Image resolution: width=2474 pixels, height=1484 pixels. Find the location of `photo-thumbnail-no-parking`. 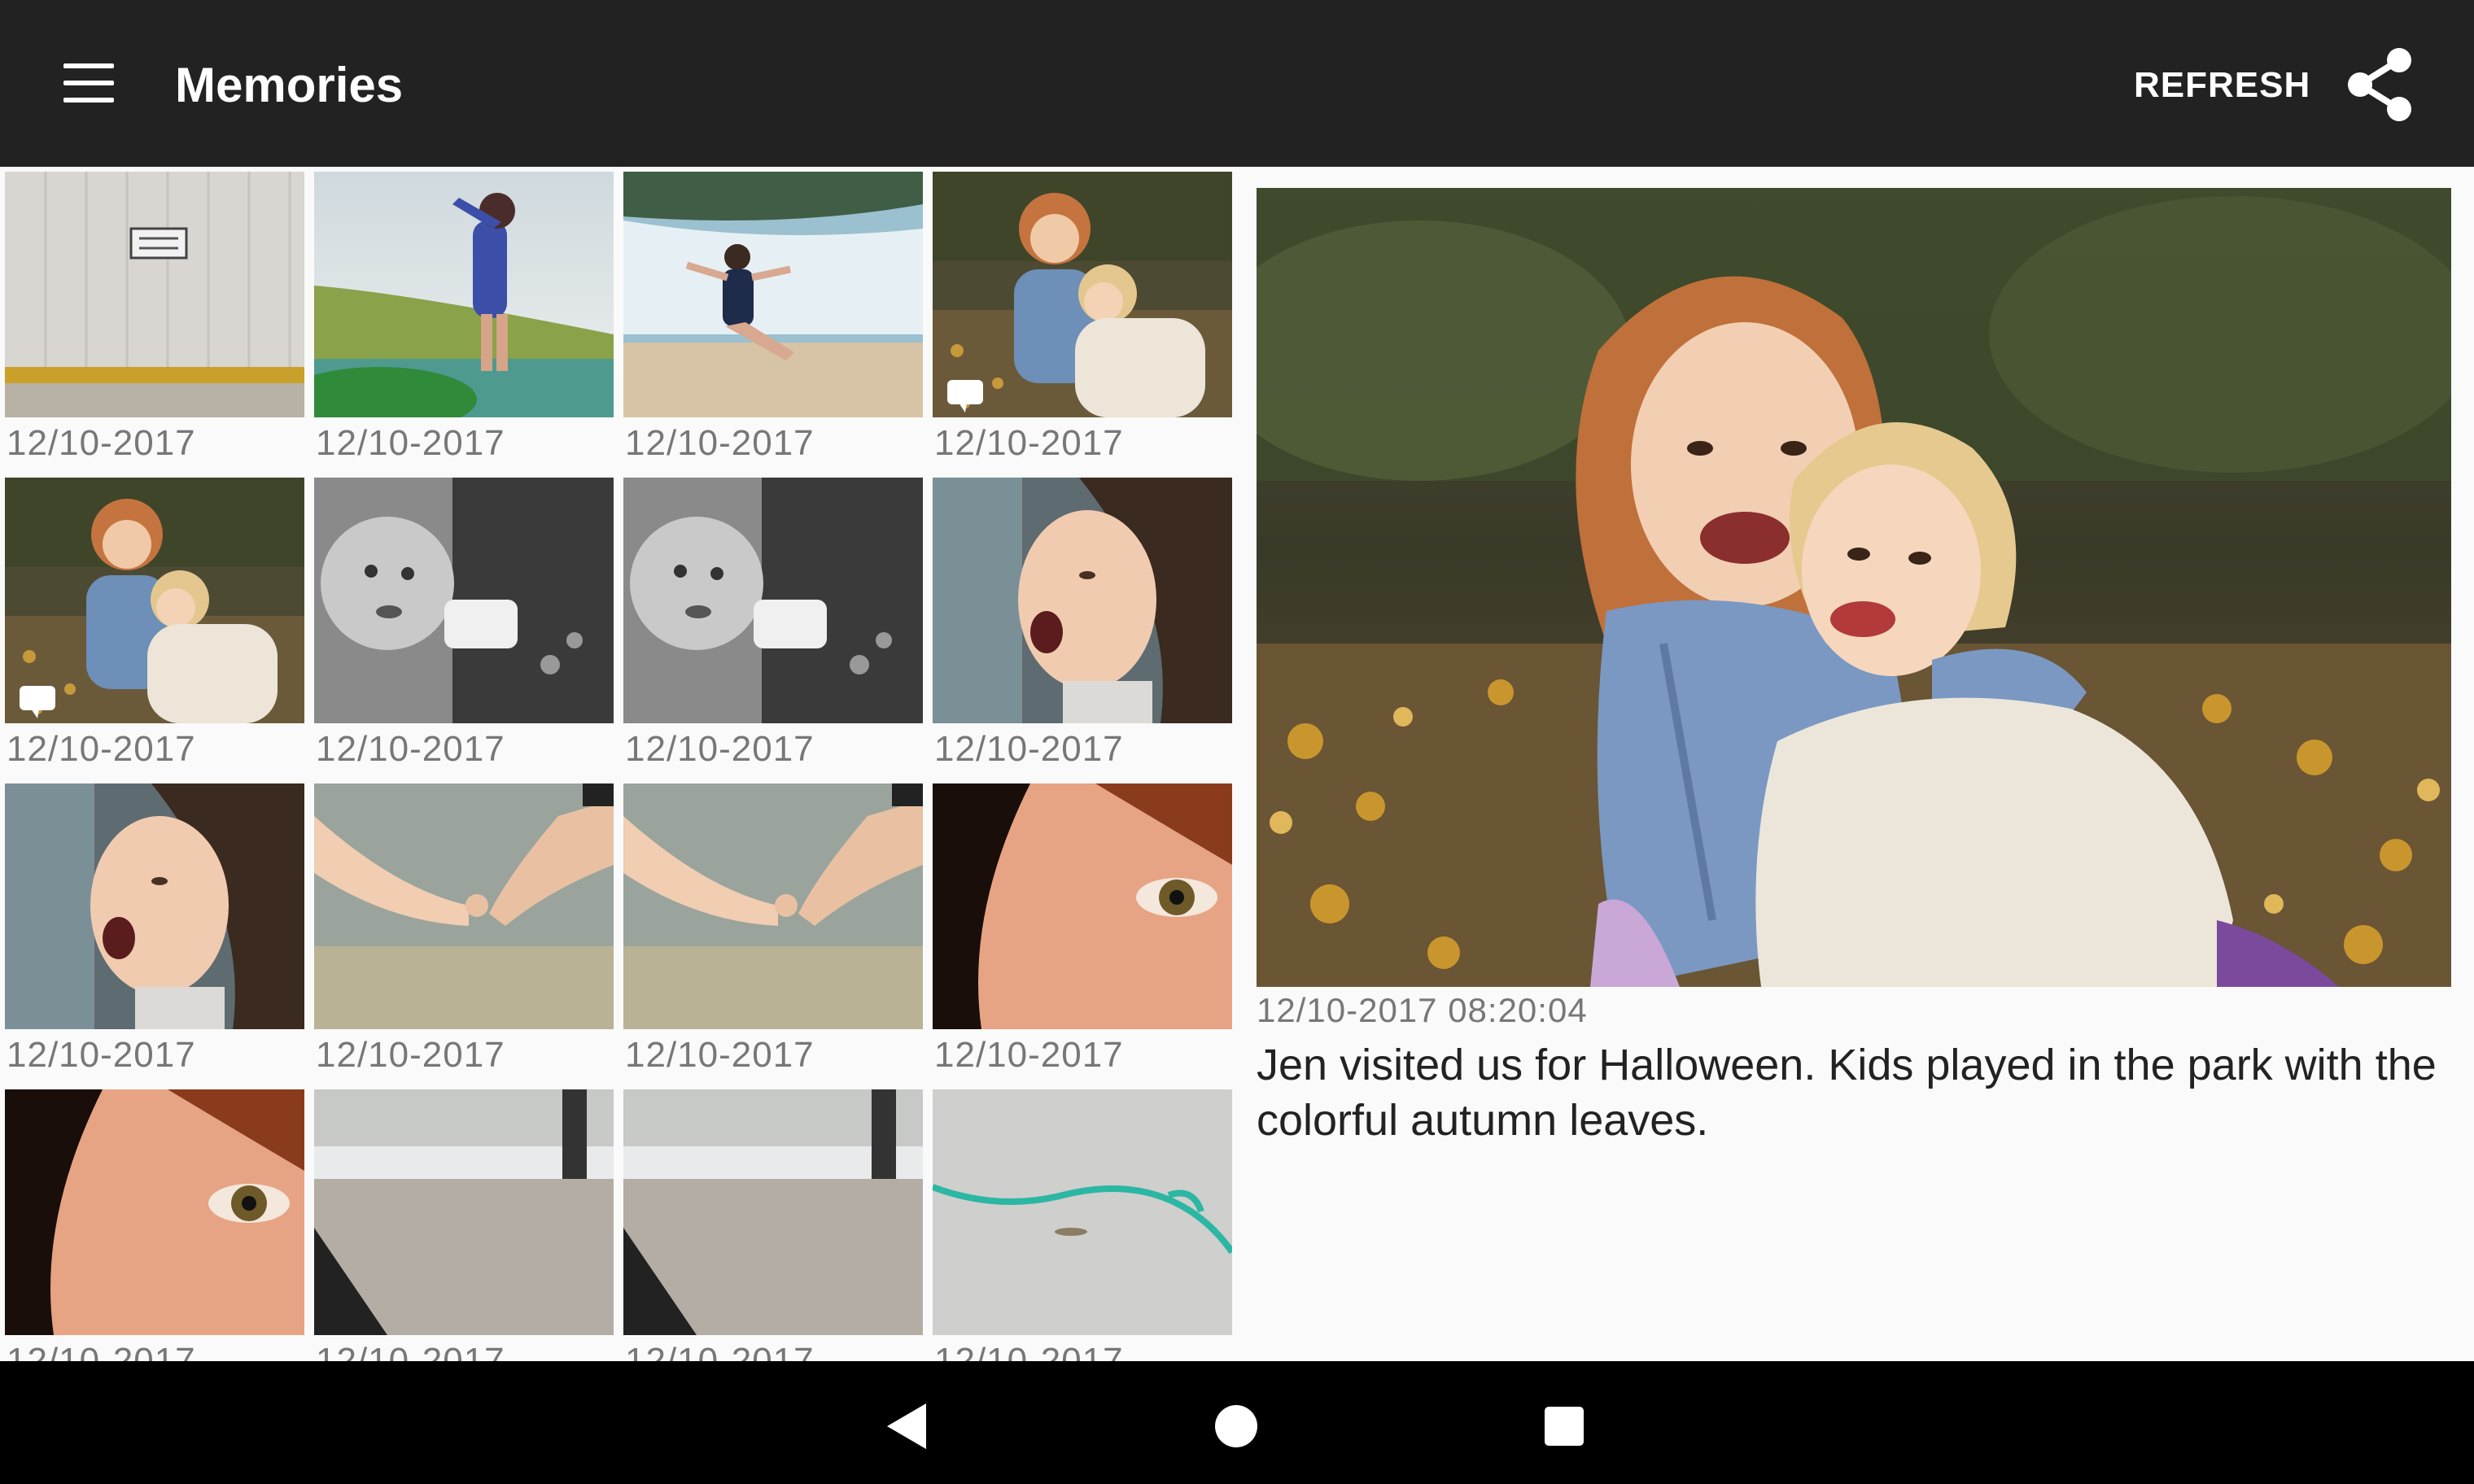

photo-thumbnail-no-parking is located at coordinates (154, 295).